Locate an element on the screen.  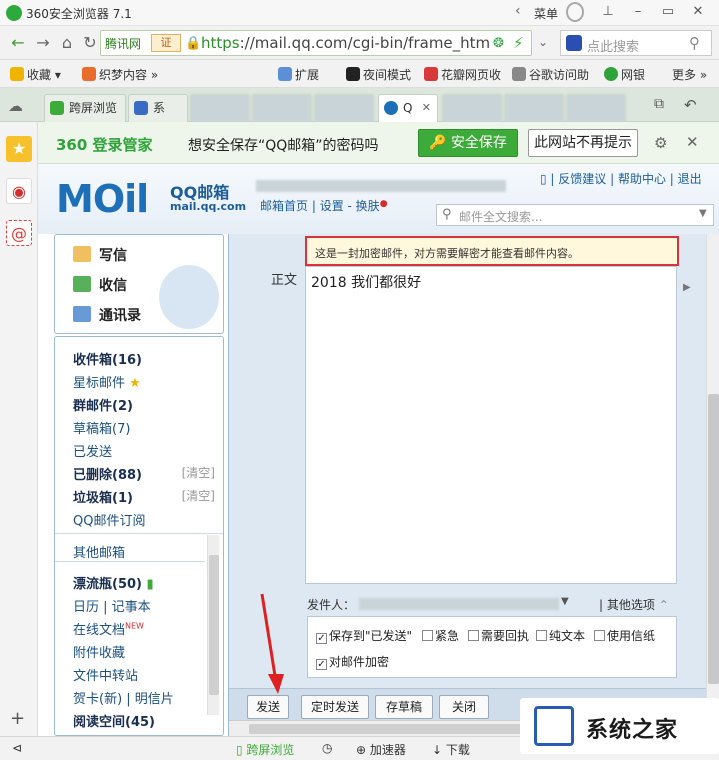
folder-starred: 星标邮件 ★ is located at coordinates (107, 381).